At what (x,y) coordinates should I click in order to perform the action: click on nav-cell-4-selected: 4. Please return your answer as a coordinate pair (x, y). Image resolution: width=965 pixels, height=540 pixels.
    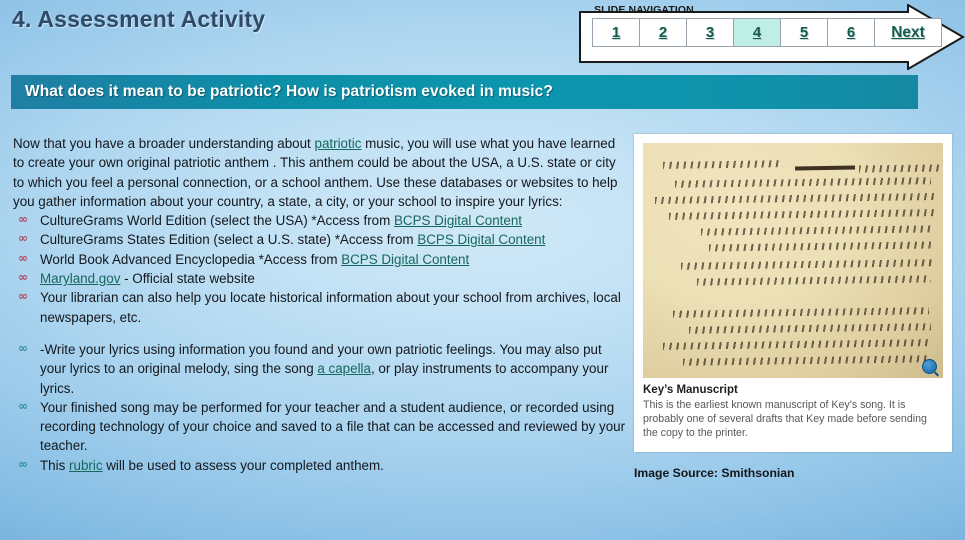
    Looking at the image, I should click on (757, 32).